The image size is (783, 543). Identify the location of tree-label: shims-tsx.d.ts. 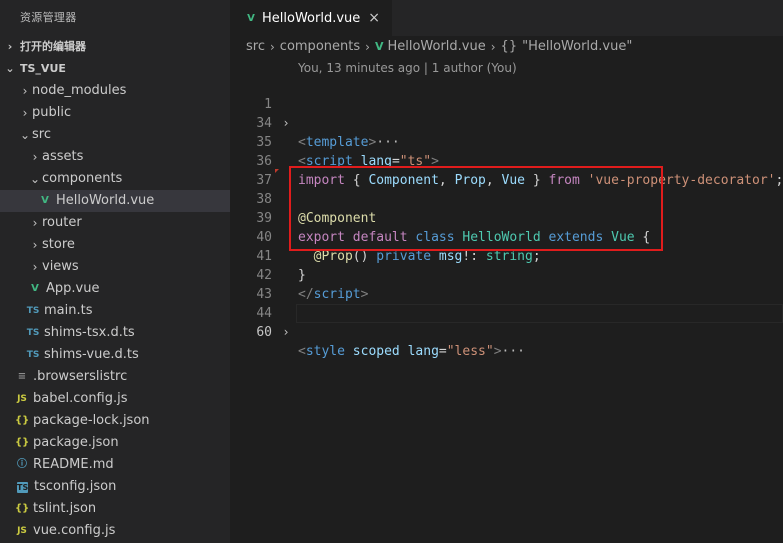
(89, 332).